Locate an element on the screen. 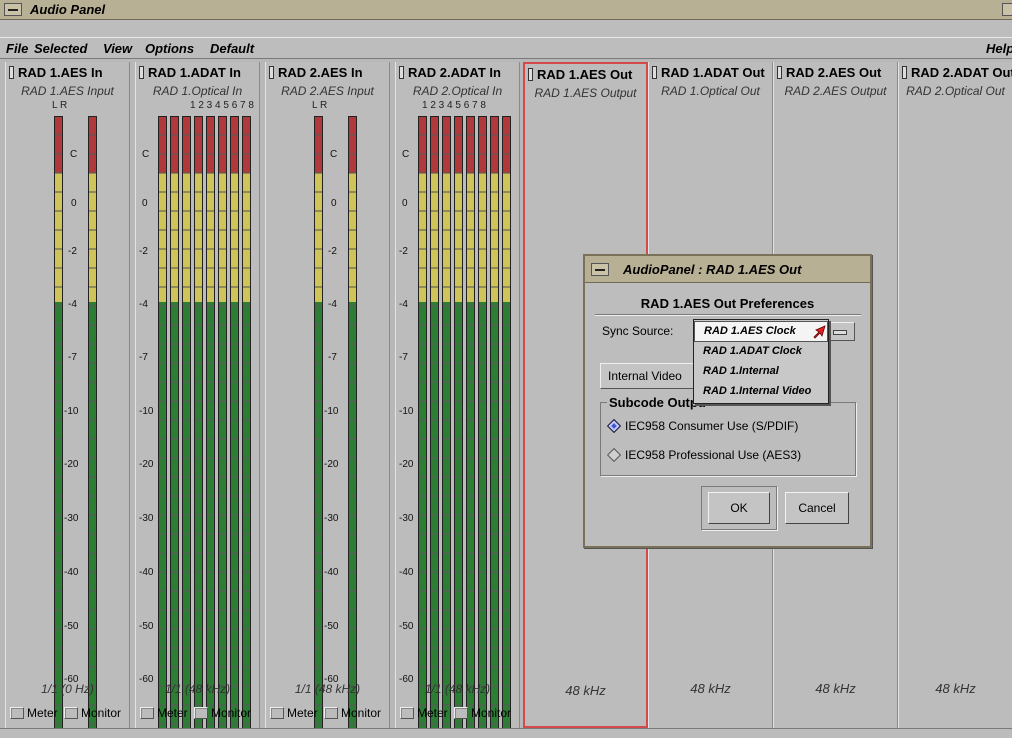 The image size is (1012, 738). sync-option-internal-video: RAD 1.Internal Video is located at coordinates (761, 392).